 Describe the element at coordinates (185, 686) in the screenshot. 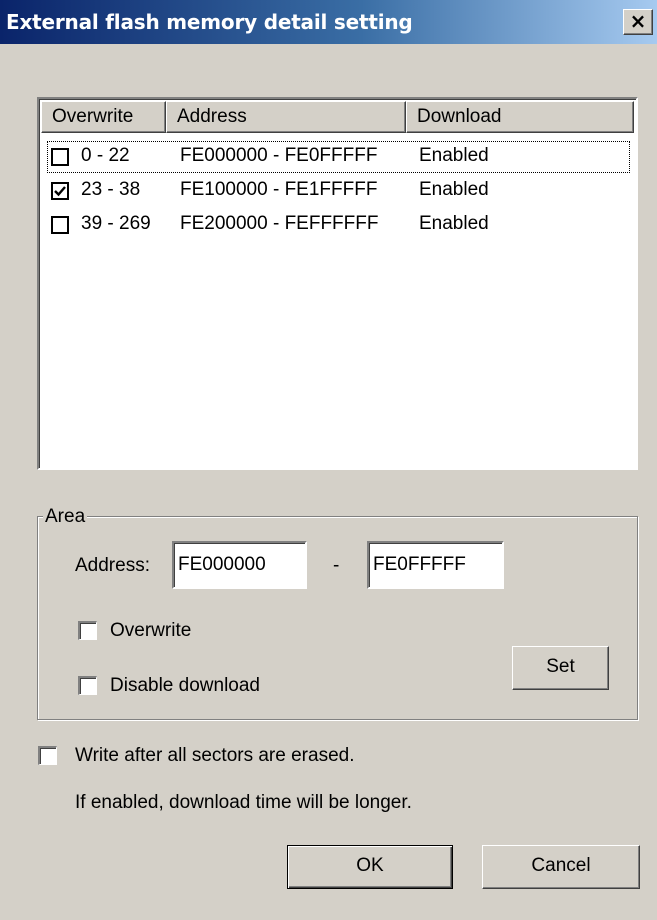

I see `disable-download-label: Disable download` at that location.